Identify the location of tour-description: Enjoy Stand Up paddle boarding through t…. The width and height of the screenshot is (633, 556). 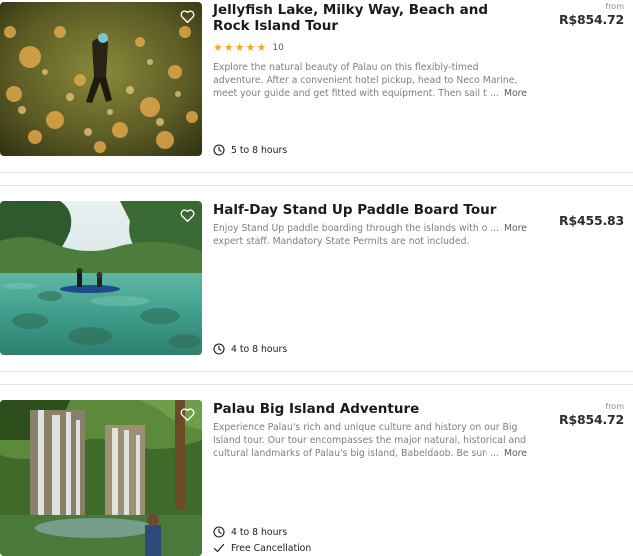
(373, 235).